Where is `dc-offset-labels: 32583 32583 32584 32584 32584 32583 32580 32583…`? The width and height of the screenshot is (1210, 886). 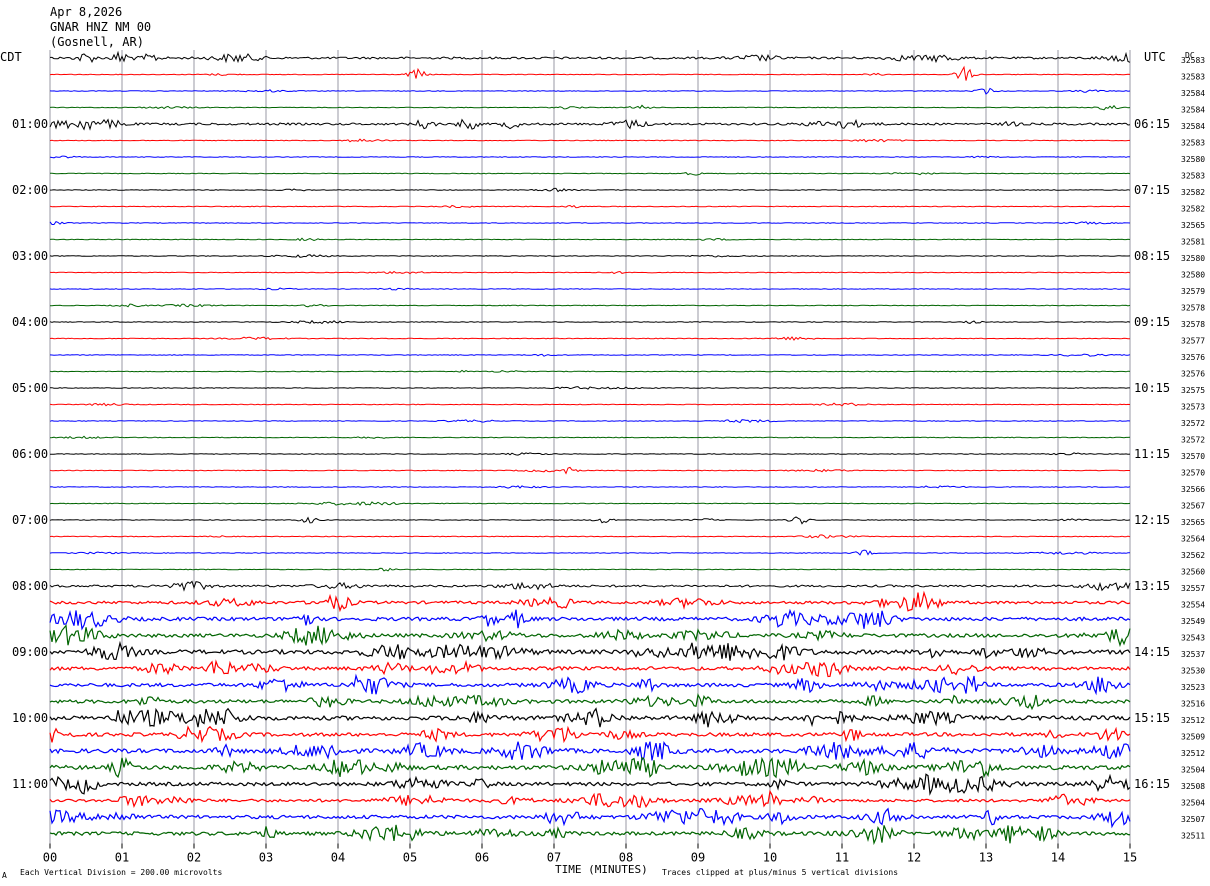 dc-offset-labels: 32583 32583 32584 32584 32584 32583 32580 32583… is located at coordinates (1193, 448).